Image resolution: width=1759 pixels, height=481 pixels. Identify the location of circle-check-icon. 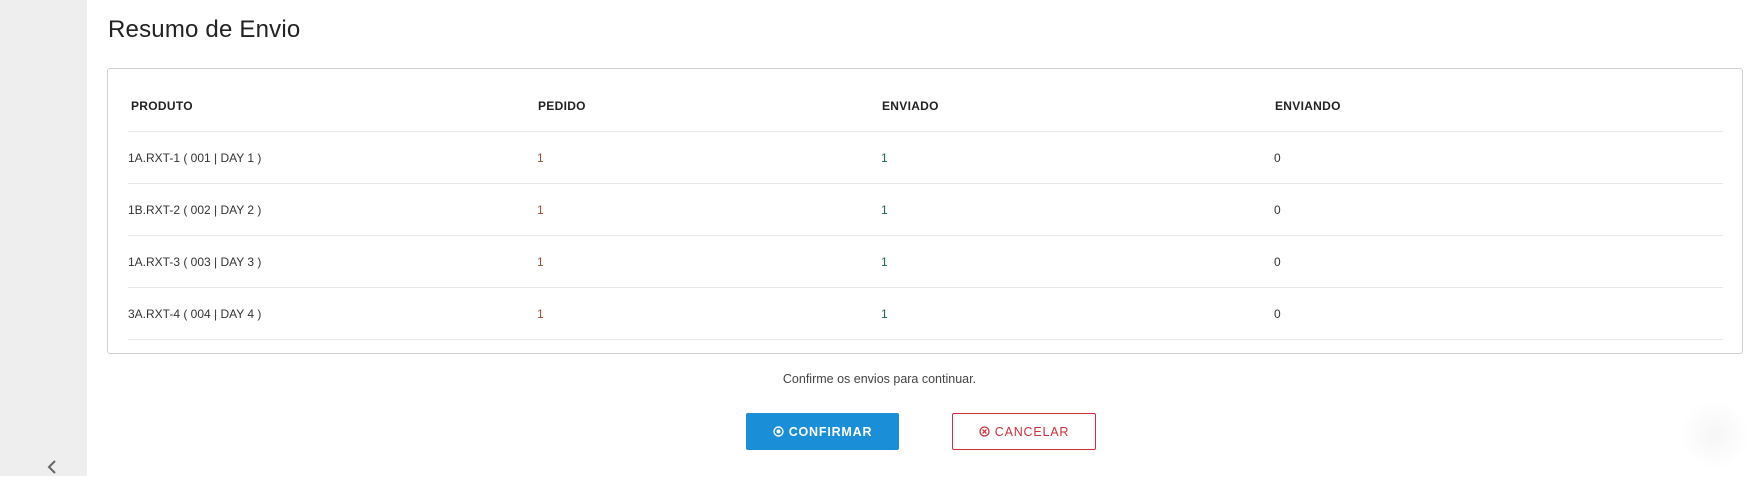
(778, 431).